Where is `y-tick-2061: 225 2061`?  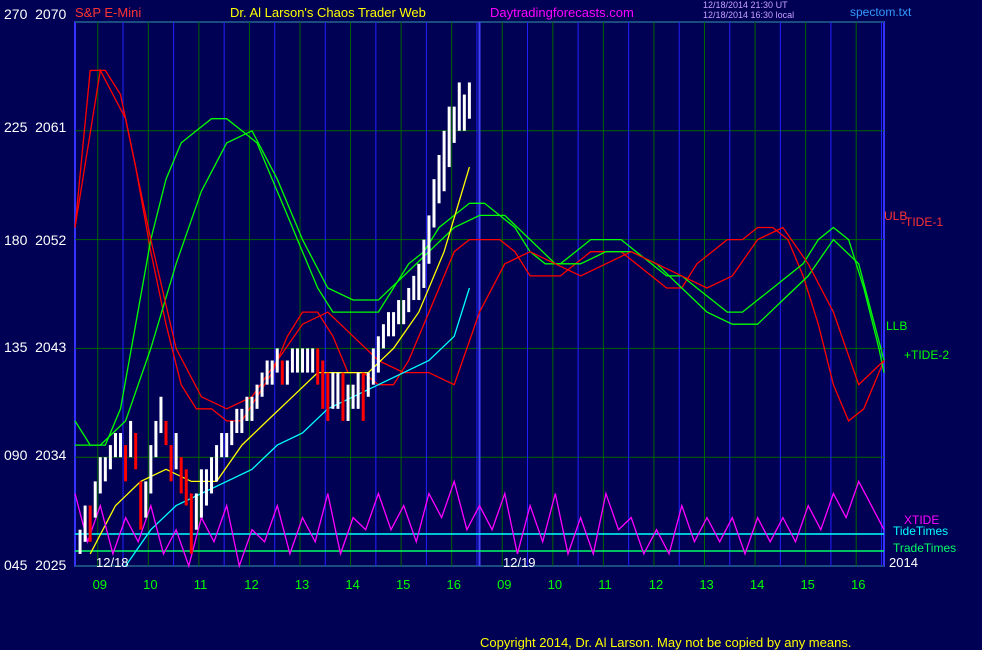
y-tick-2061: 225 2061 is located at coordinates (35, 127).